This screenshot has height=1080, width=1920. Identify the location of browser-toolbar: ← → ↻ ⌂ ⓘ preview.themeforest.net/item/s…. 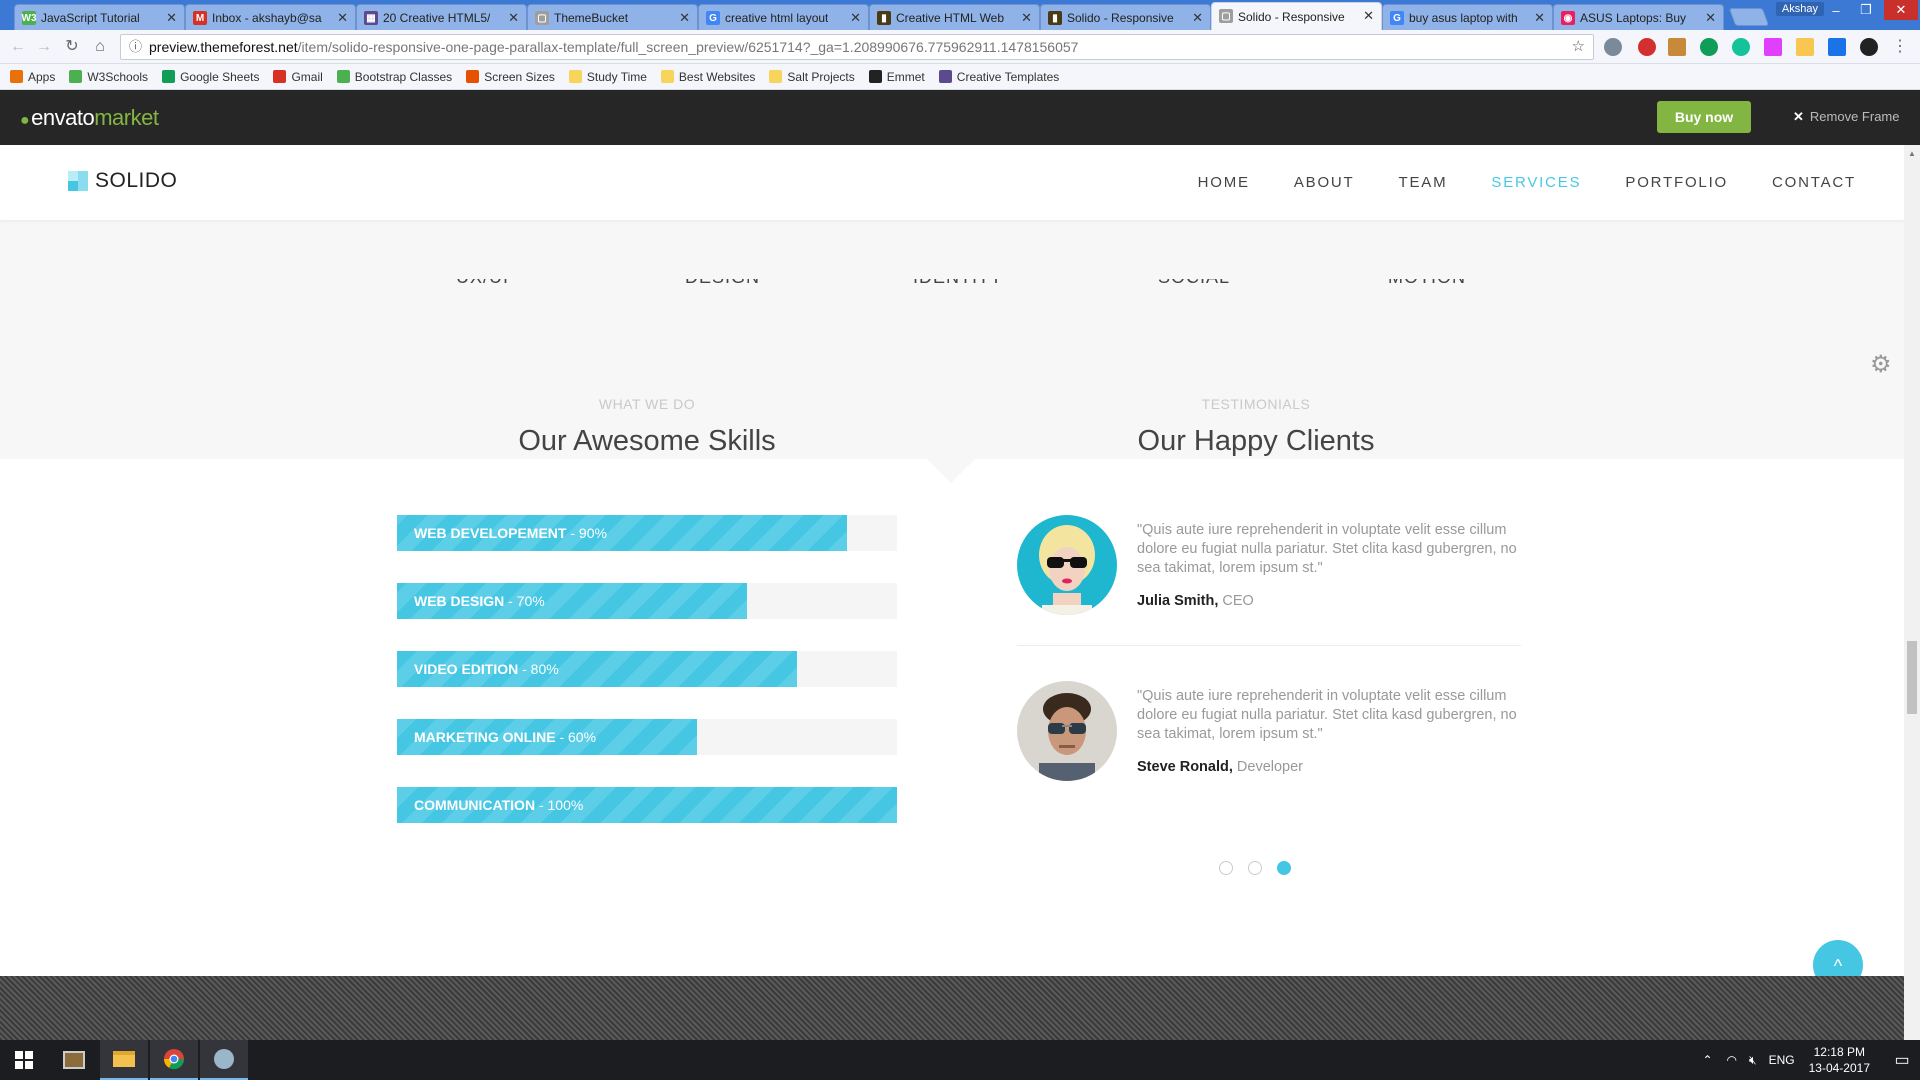
(960, 47).